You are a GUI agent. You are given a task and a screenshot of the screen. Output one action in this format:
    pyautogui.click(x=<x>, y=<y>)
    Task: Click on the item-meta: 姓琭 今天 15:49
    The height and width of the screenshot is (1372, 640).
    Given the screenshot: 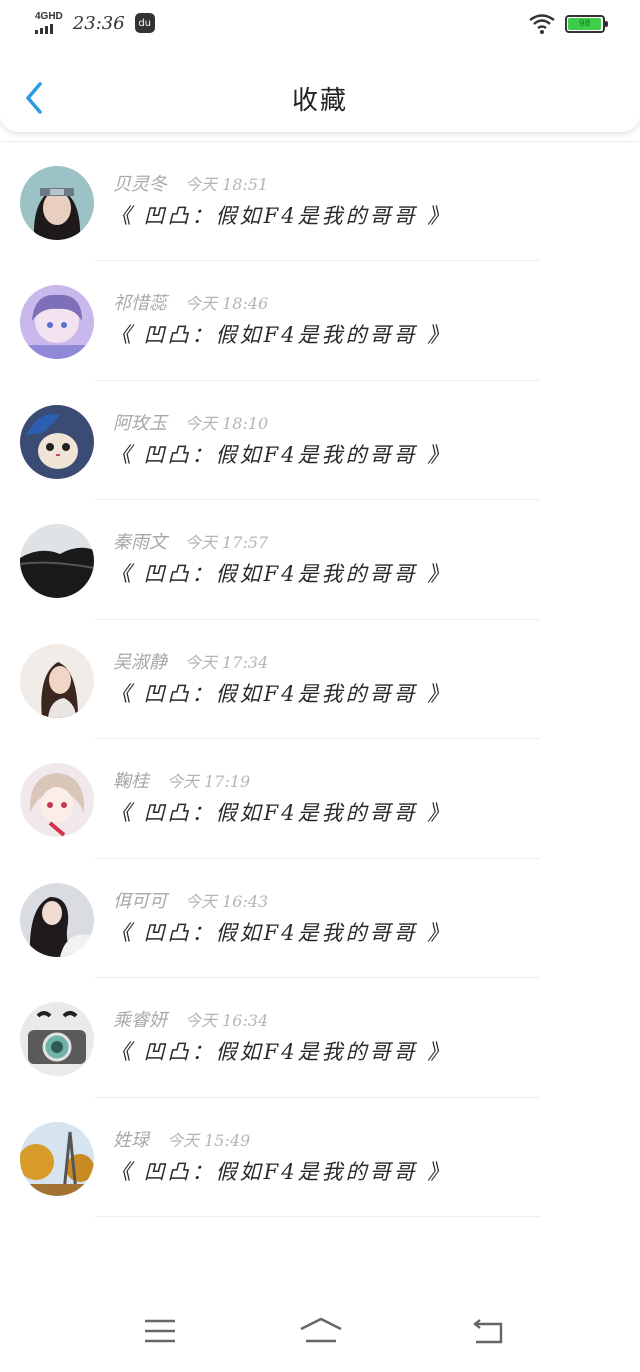 What is the action you would take?
    pyautogui.click(x=181, y=1139)
    